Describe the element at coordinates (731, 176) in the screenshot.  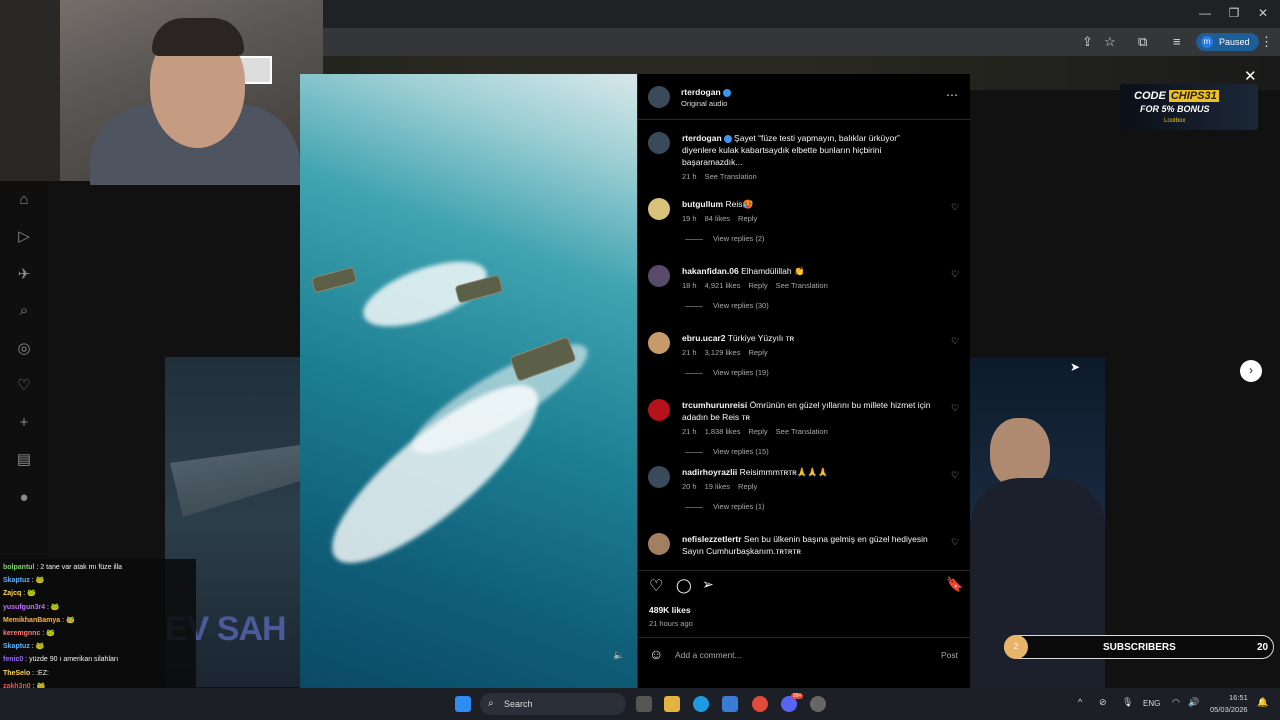
I see `caption-see-translation: See Translation` at that location.